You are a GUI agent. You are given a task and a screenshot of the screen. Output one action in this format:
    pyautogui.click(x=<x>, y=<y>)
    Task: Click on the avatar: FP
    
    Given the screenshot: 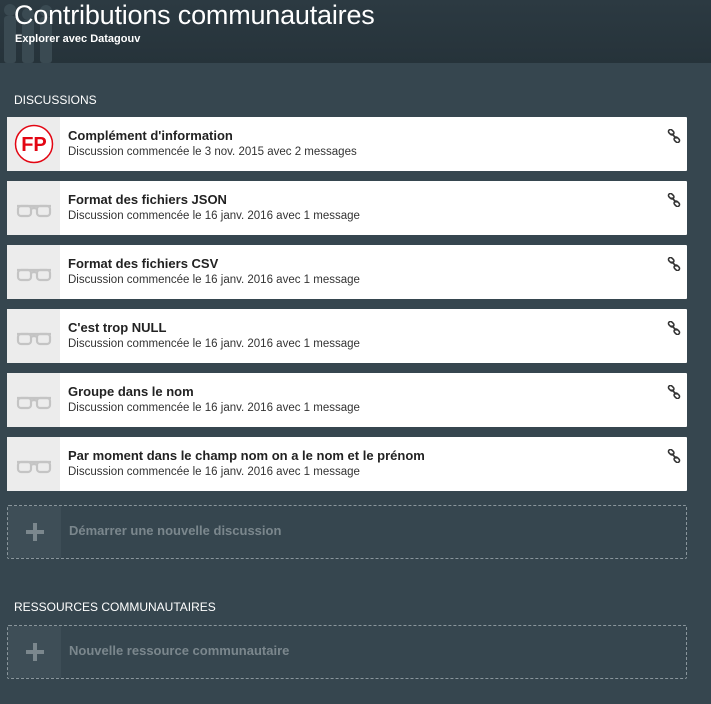 What is the action you would take?
    pyautogui.click(x=33, y=144)
    